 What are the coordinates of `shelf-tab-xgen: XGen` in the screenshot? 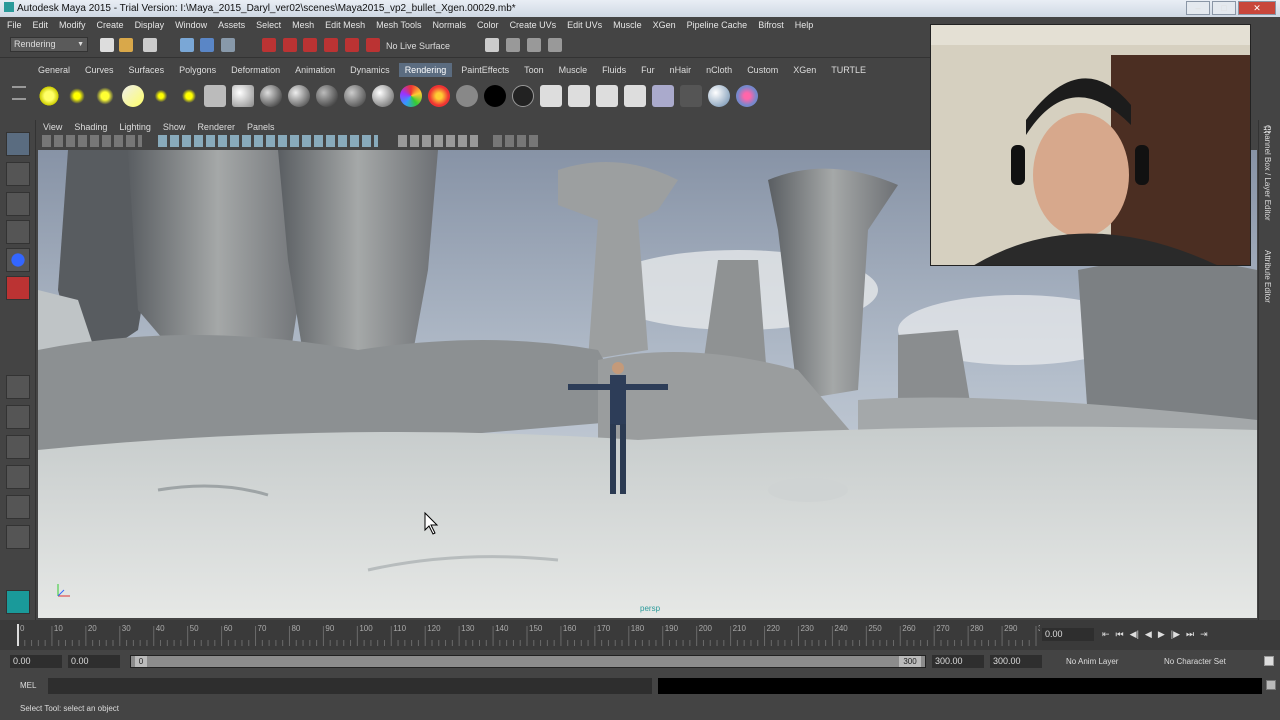 It's located at (804, 70).